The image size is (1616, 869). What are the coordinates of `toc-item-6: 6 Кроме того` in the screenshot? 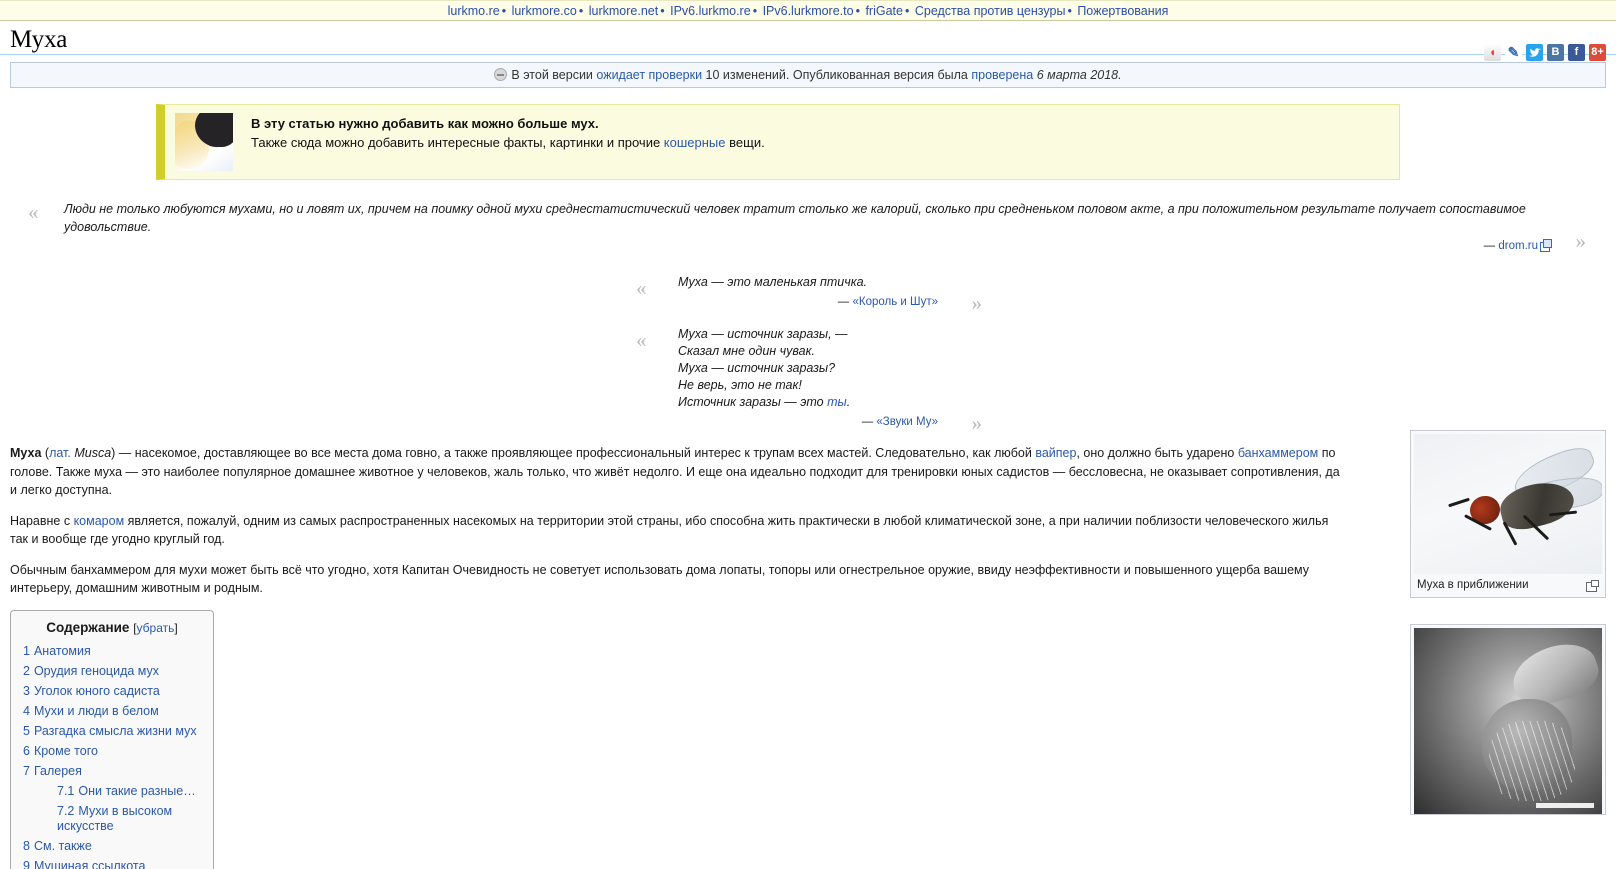 It's located at (112, 751).